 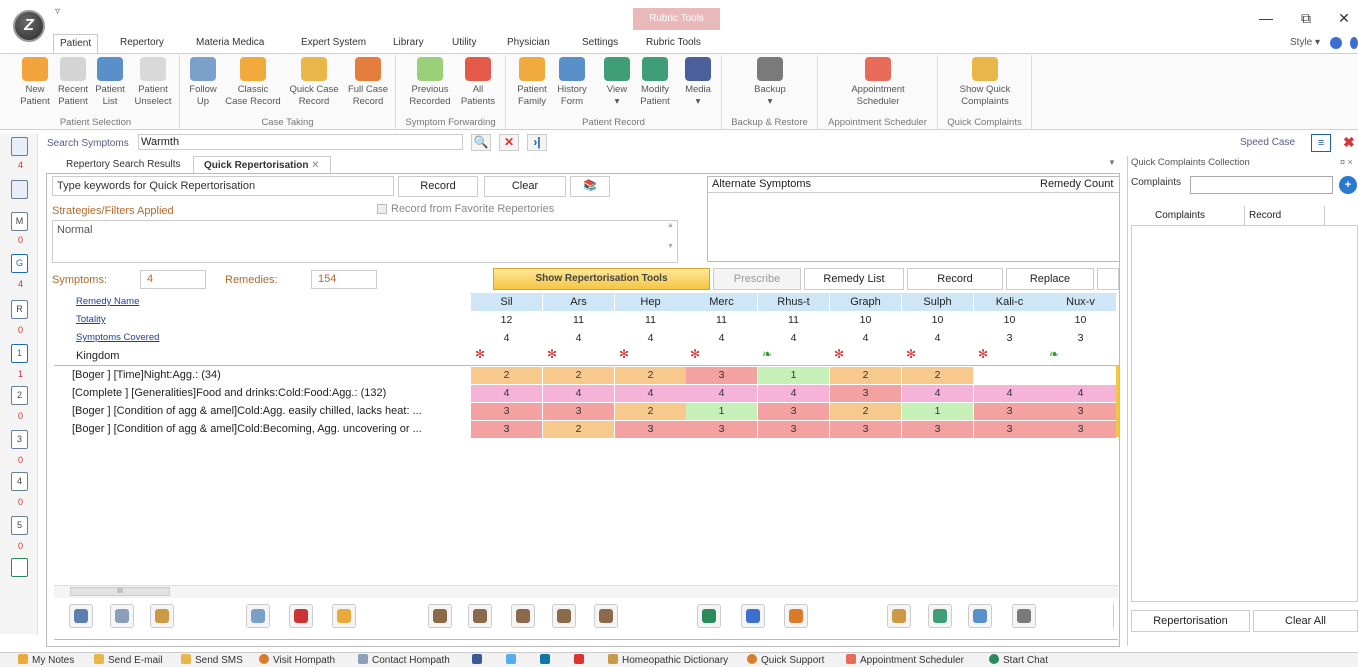 What do you see at coordinates (19, 525) in the screenshot?
I see `rail-slot-5-icon: 5` at bounding box center [19, 525].